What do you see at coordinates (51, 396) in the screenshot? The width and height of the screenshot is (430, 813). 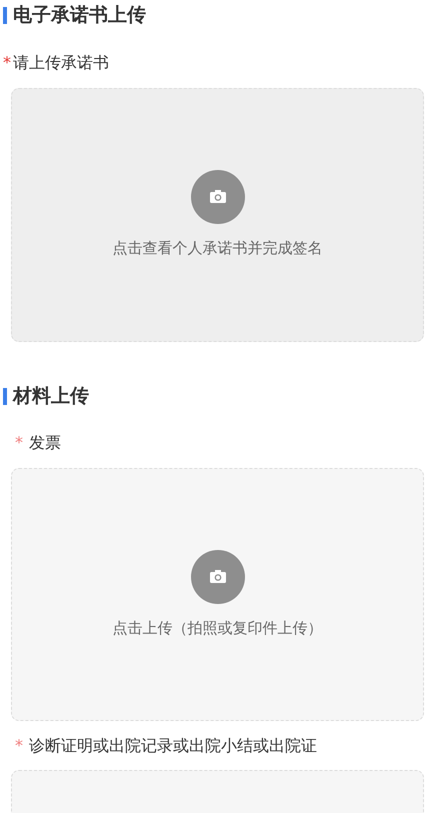 I see `section-title: 材料上传` at bounding box center [51, 396].